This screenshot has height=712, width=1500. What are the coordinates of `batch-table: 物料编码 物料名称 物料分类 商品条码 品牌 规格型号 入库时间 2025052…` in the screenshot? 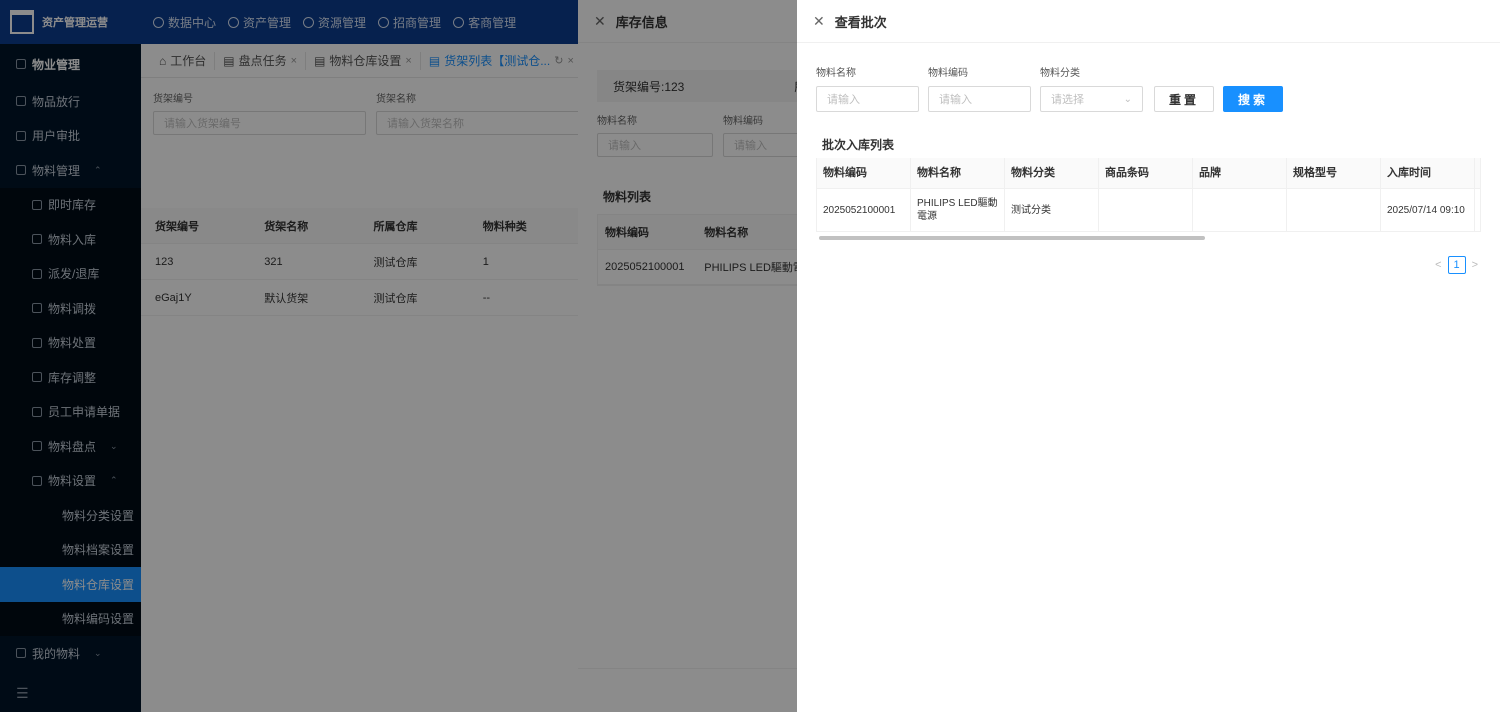 It's located at (1148, 195).